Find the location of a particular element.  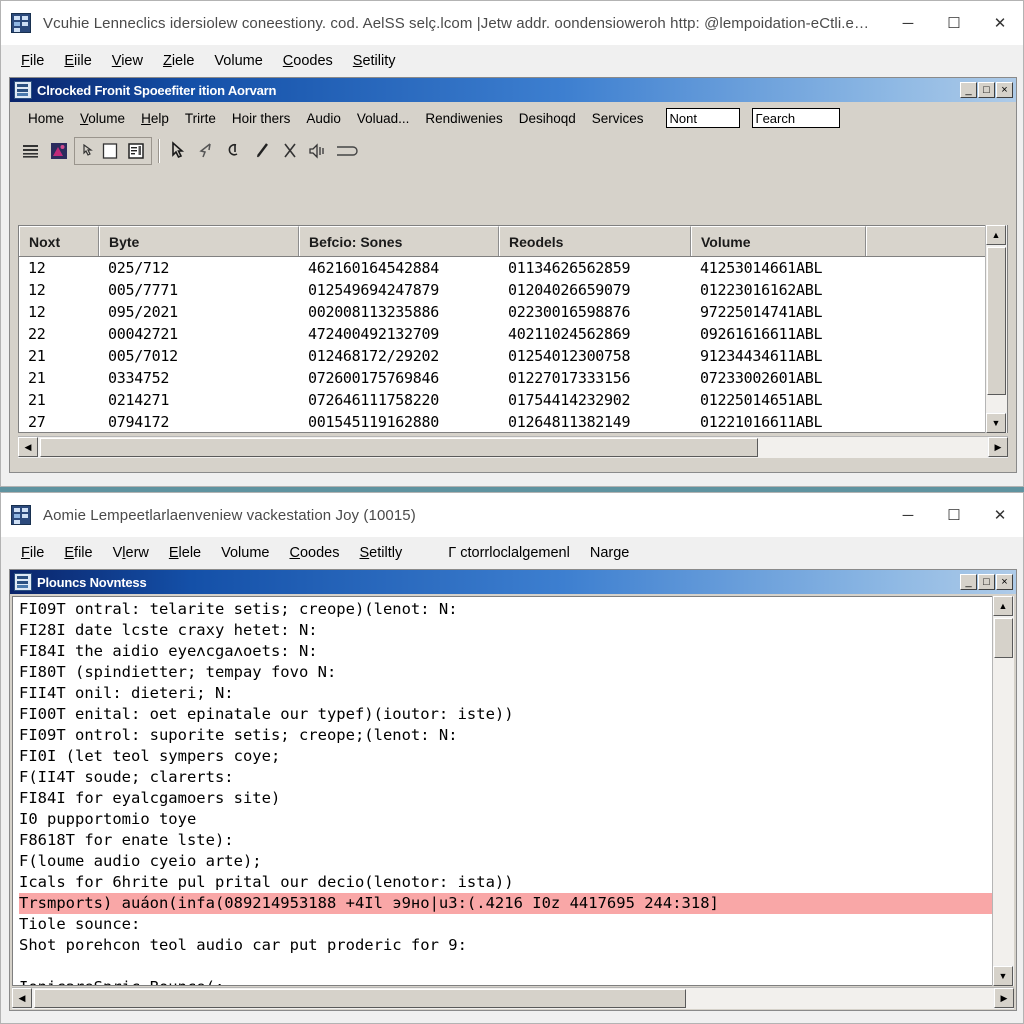

table-cell: 01221016611ABL is located at coordinates (761, 422).